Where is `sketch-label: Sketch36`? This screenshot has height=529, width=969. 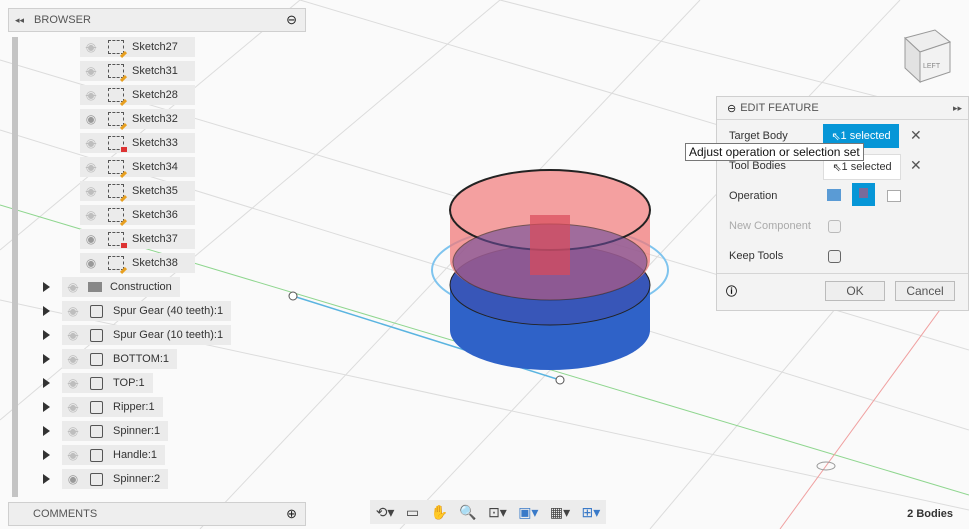
sketch-label: Sketch36 is located at coordinates (155, 215).